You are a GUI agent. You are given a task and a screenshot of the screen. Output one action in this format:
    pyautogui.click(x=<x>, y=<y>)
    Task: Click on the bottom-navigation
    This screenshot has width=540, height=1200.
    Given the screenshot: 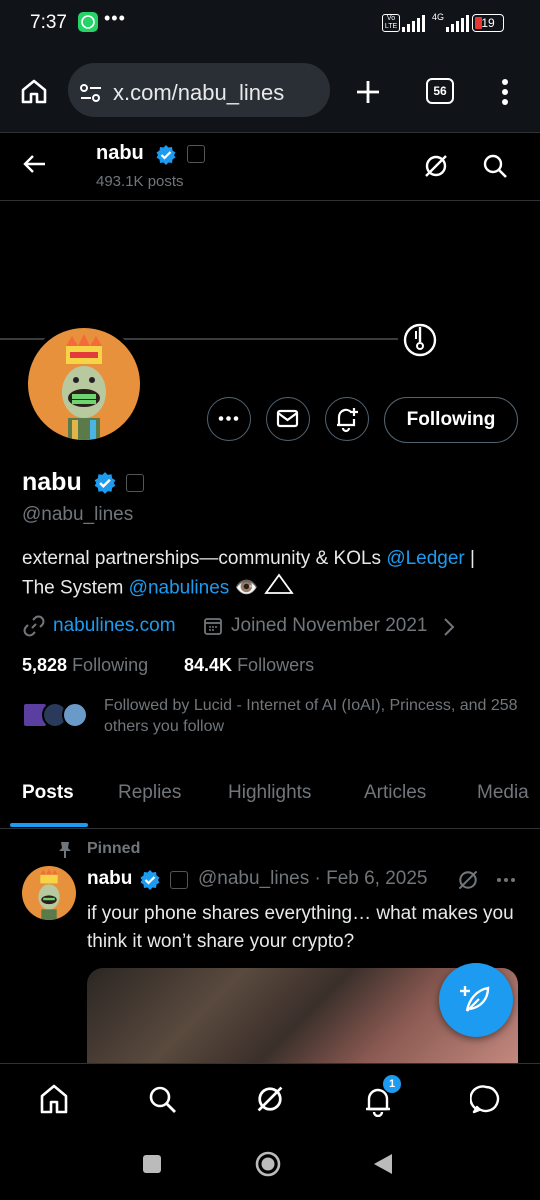 What is the action you would take?
    pyautogui.click(x=270, y=1098)
    